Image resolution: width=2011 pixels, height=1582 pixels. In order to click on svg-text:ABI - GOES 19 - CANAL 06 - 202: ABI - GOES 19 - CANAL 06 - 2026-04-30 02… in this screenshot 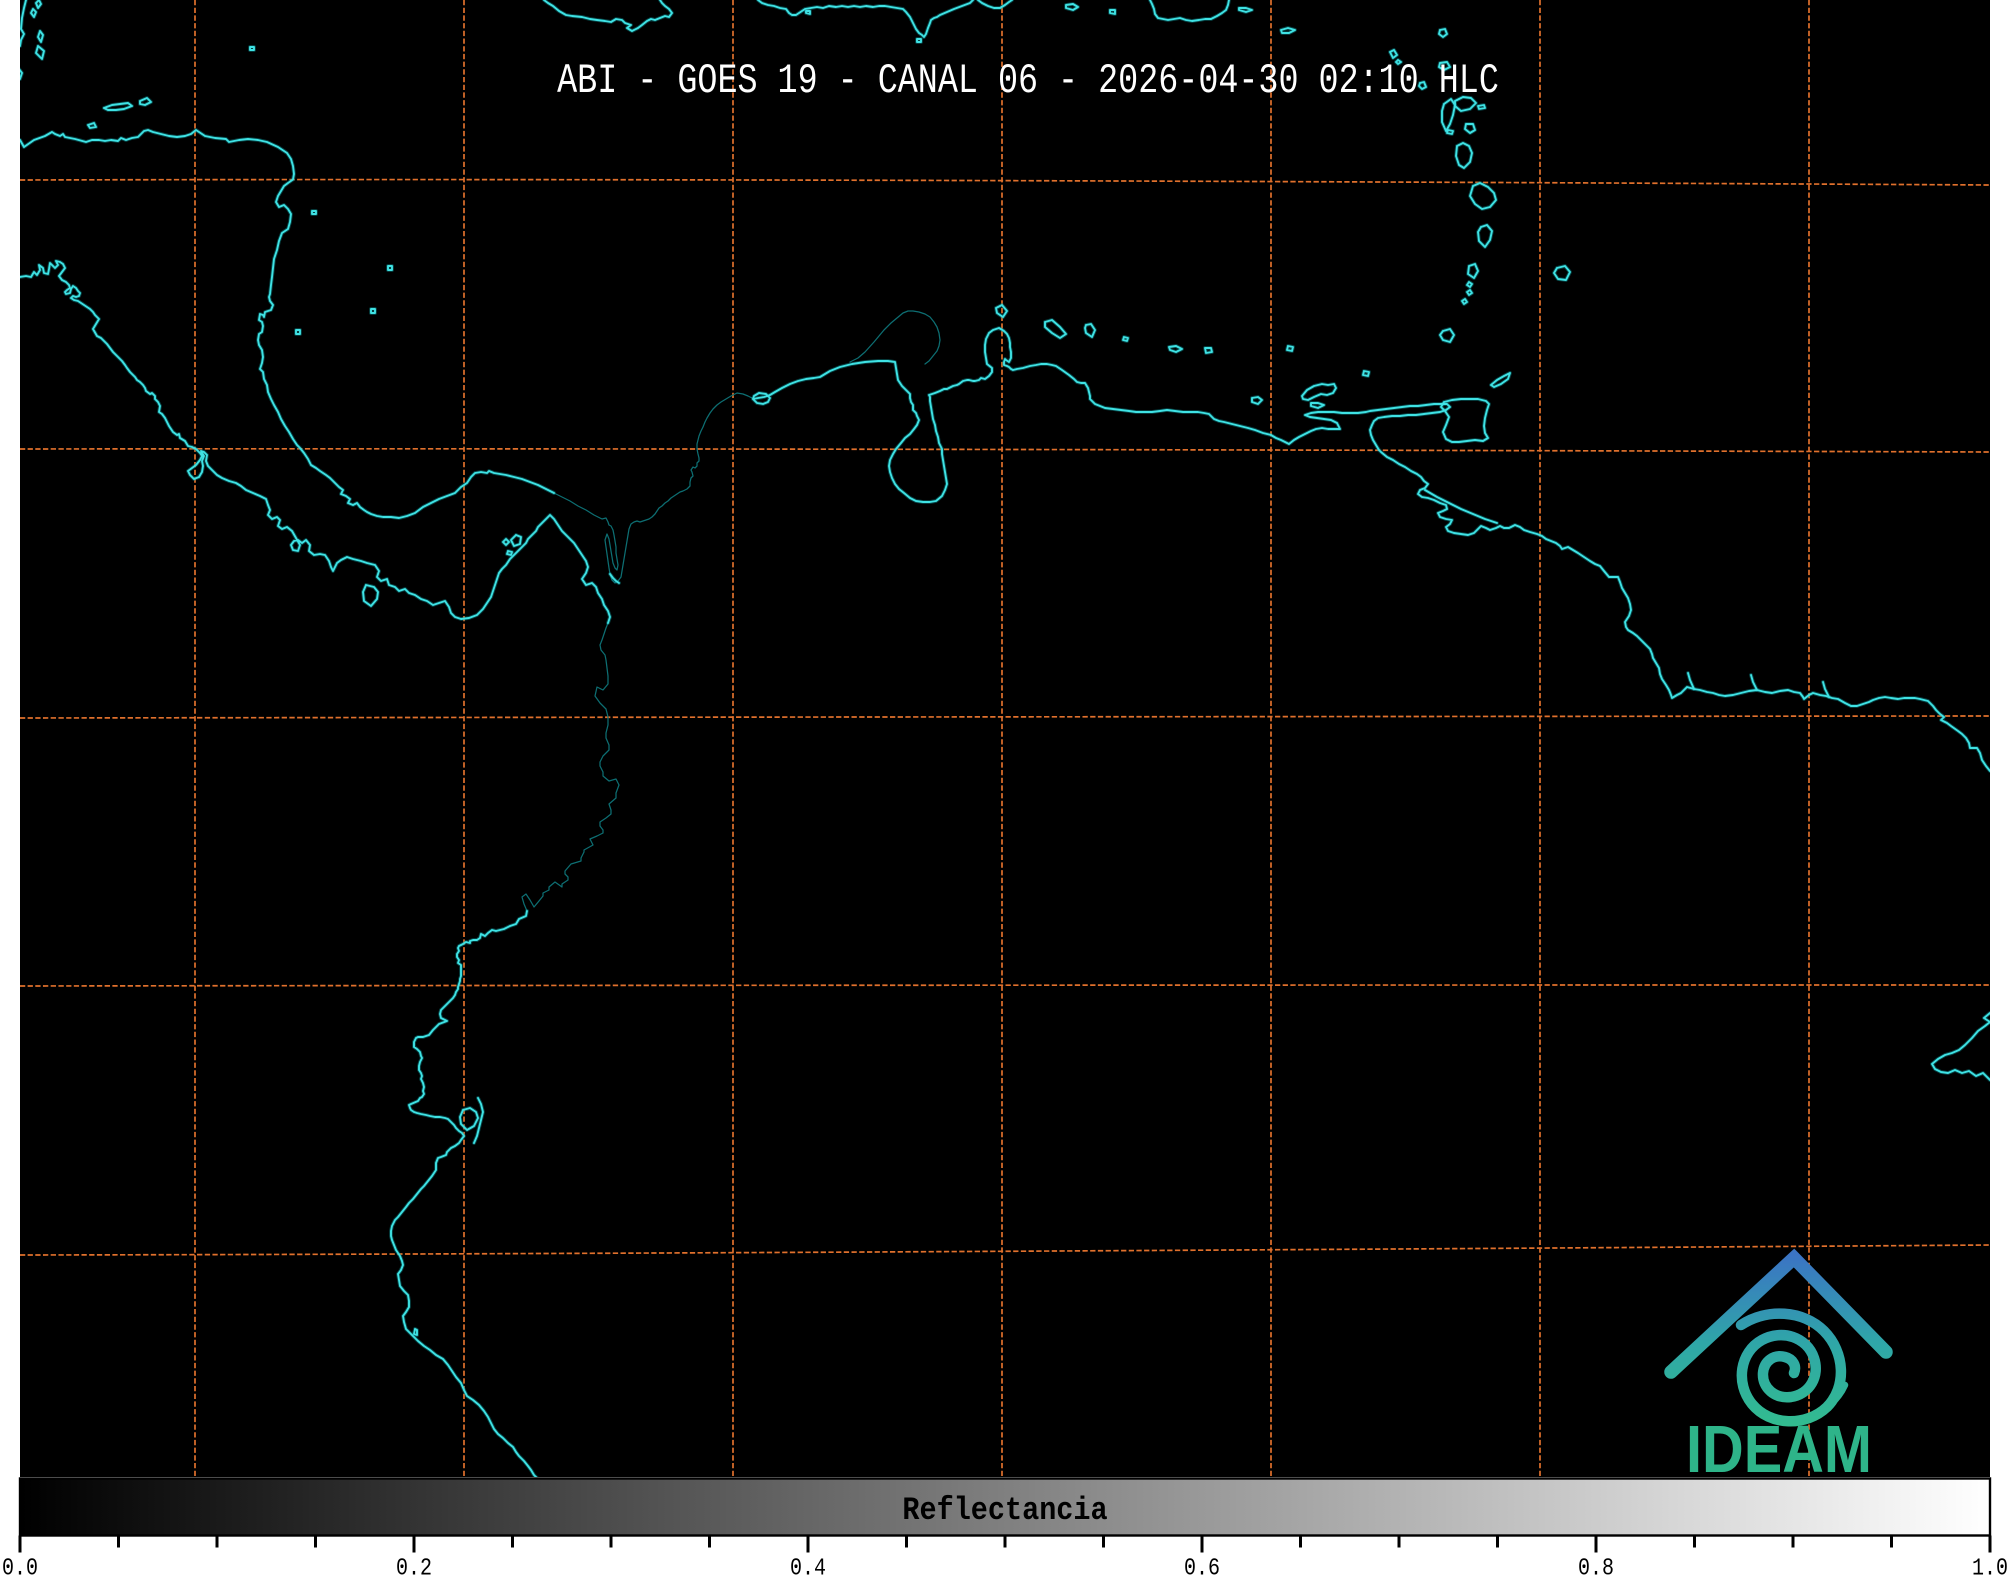, I will do `click(1028, 82)`.